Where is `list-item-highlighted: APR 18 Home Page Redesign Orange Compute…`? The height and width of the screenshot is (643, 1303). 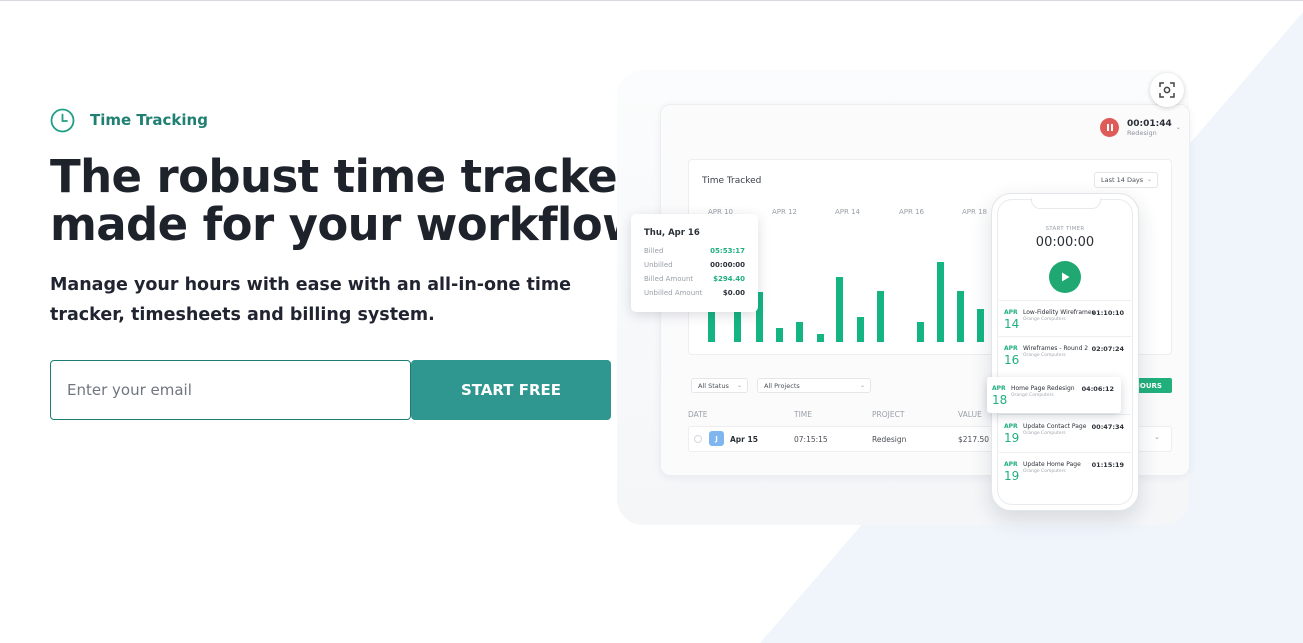 list-item-highlighted: APR 18 Home Page Redesign Orange Compute… is located at coordinates (1054, 395).